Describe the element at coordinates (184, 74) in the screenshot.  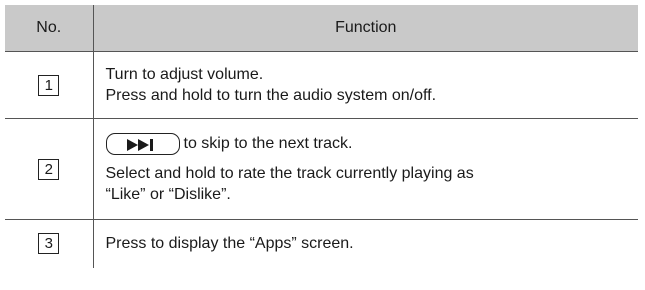
I see `function-text: Turn to adjust volume.` at that location.